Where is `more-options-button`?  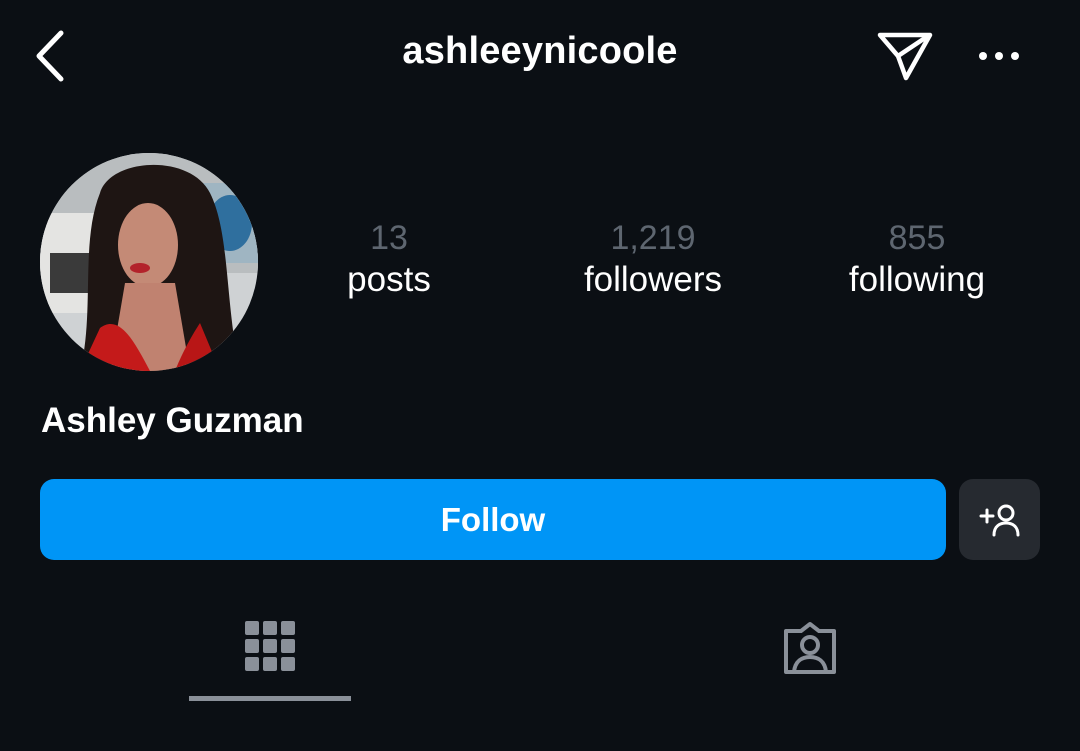 more-options-button is located at coordinates (999, 56).